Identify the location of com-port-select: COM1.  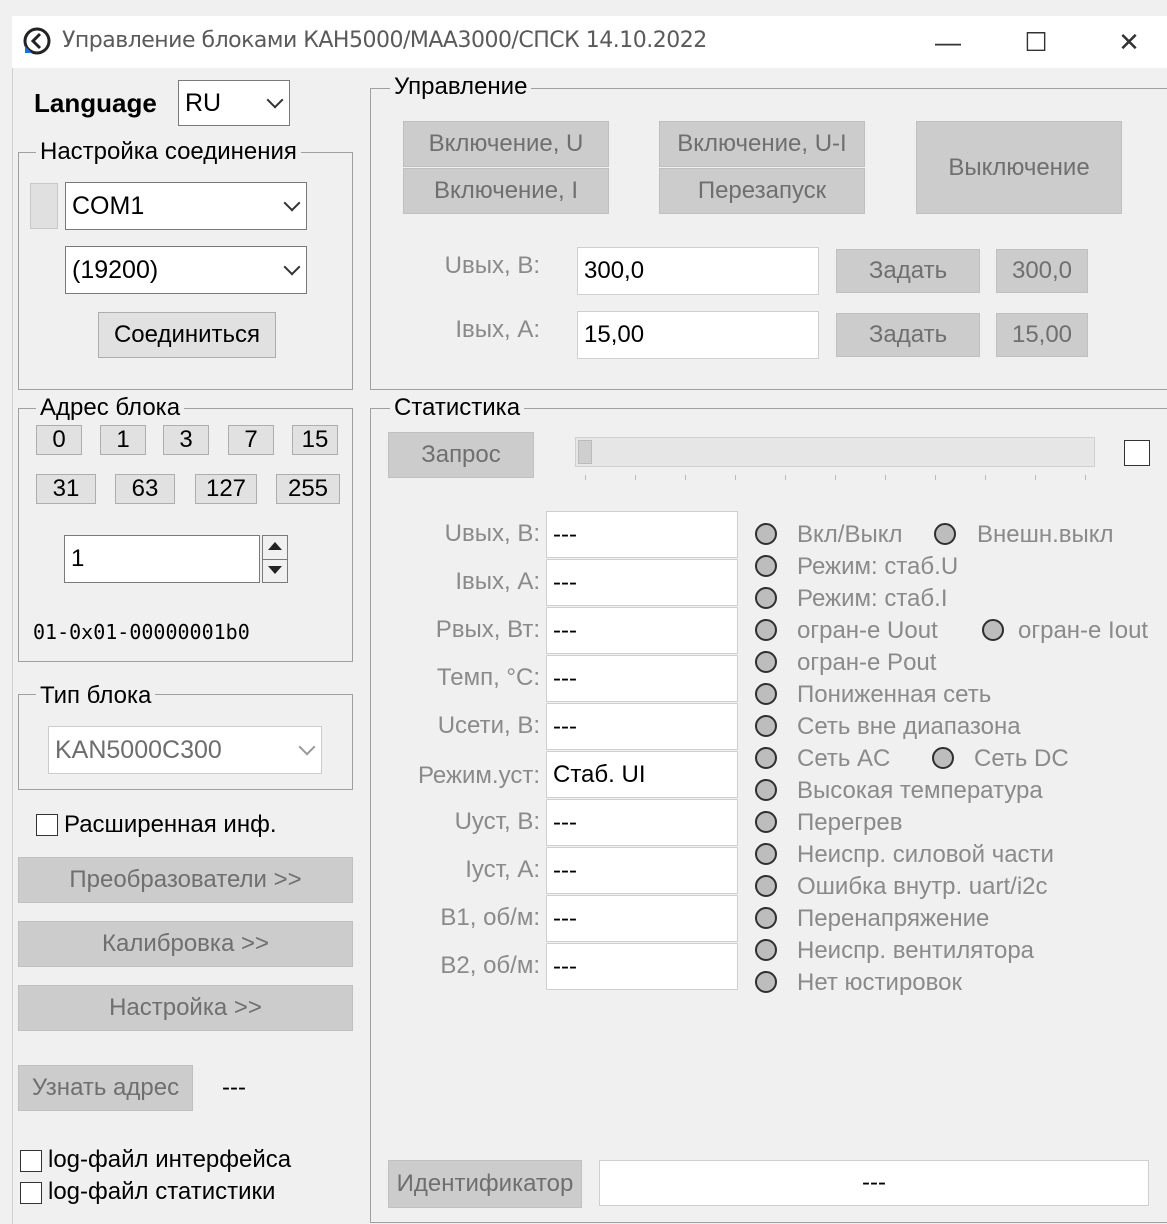
(186, 206).